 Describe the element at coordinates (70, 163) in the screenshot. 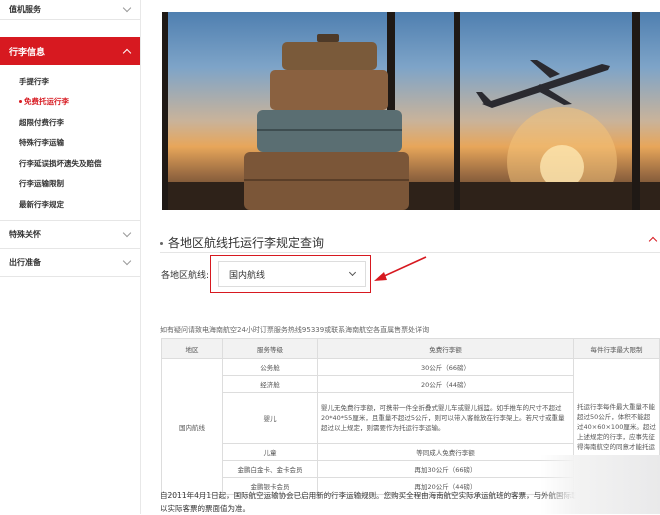

I see `sidebar-subitem-delay-damage: 行李延误损坏遗失及赔偿` at that location.